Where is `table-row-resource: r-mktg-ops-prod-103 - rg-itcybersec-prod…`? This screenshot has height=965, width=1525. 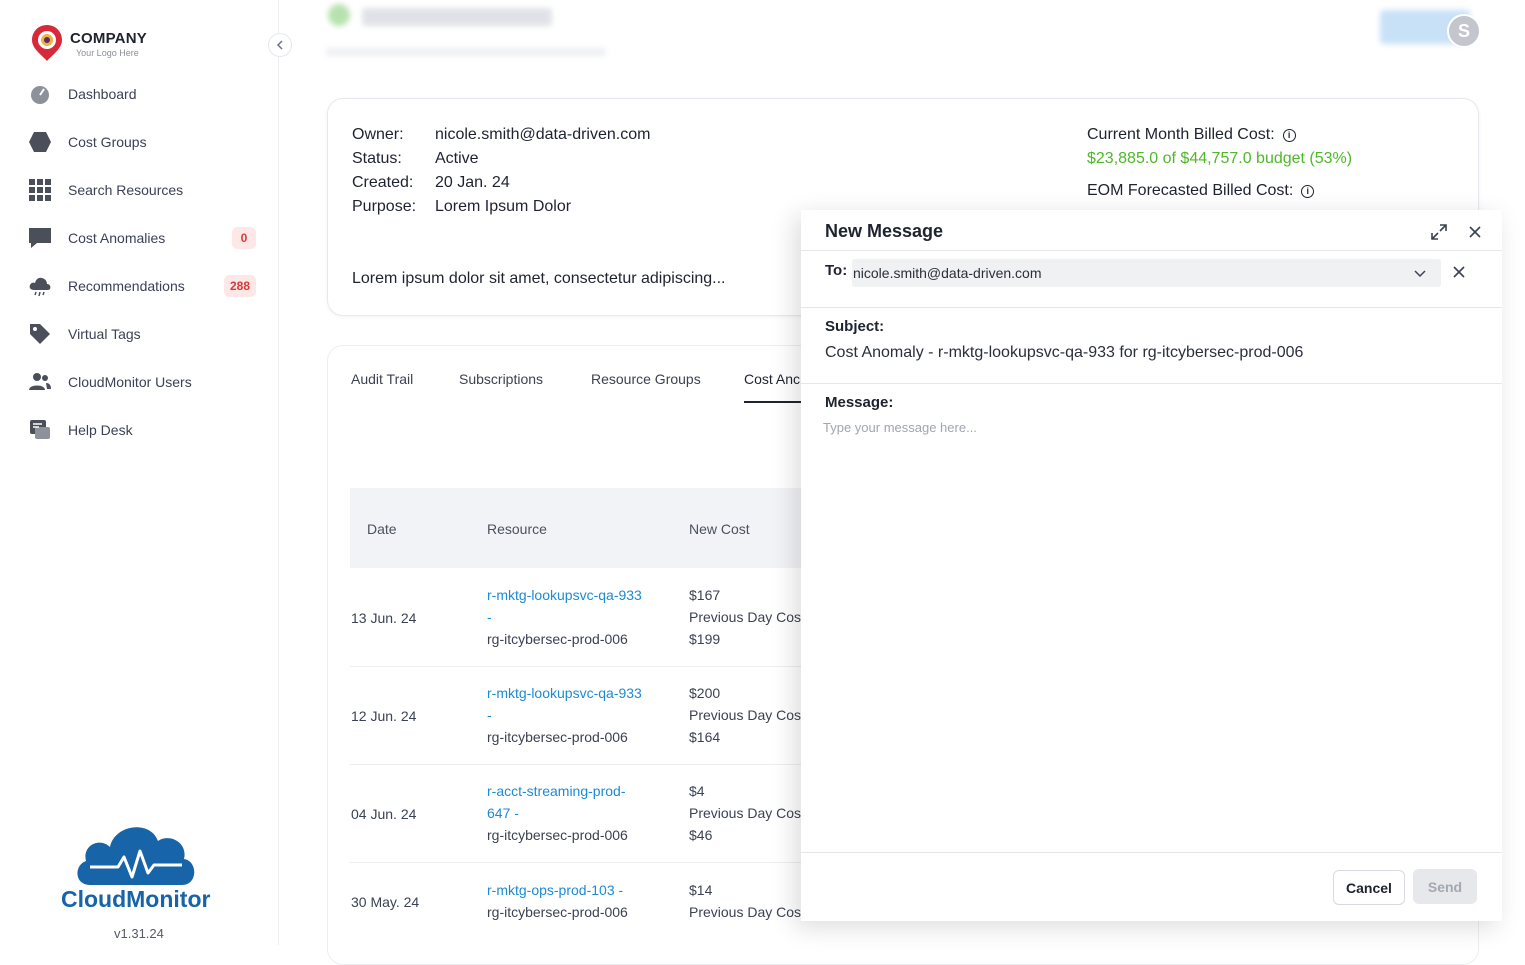
table-row-resource: r-mktg-ops-prod-103 - rg-itcybersec-prod… is located at coordinates (582, 901).